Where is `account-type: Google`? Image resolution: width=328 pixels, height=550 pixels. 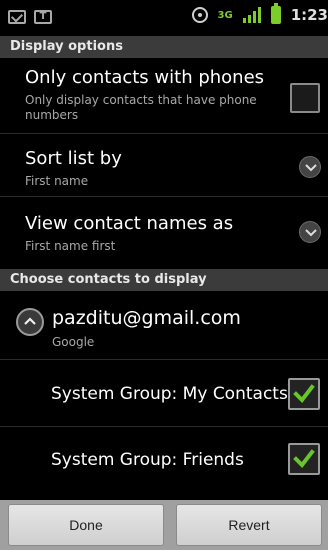 account-type: Google is located at coordinates (73, 342).